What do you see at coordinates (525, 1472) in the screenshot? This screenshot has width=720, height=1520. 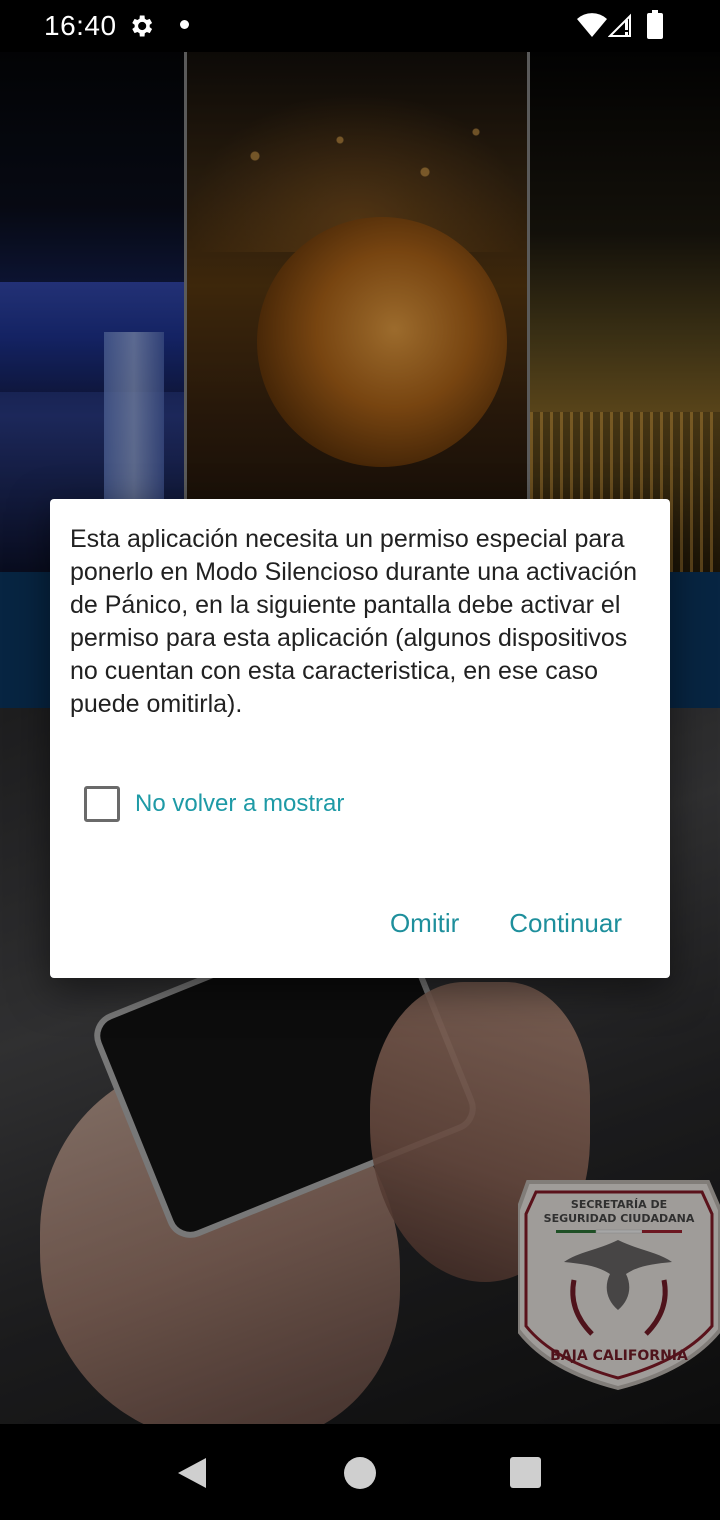 I see `recents-icon` at bounding box center [525, 1472].